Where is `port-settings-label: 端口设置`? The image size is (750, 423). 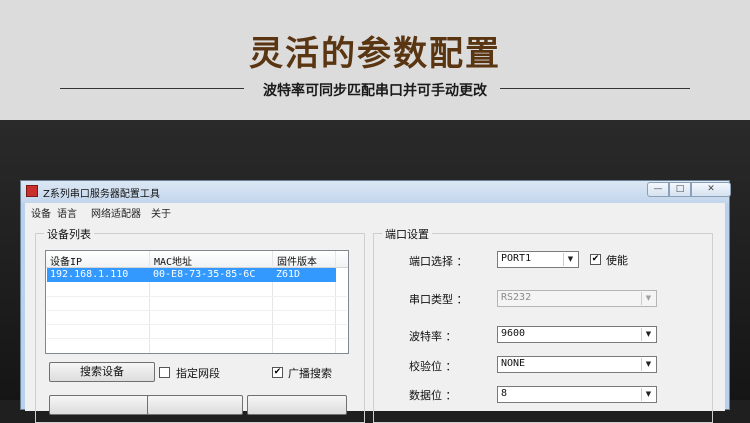
port-settings-label: 端口设置 is located at coordinates (407, 234).